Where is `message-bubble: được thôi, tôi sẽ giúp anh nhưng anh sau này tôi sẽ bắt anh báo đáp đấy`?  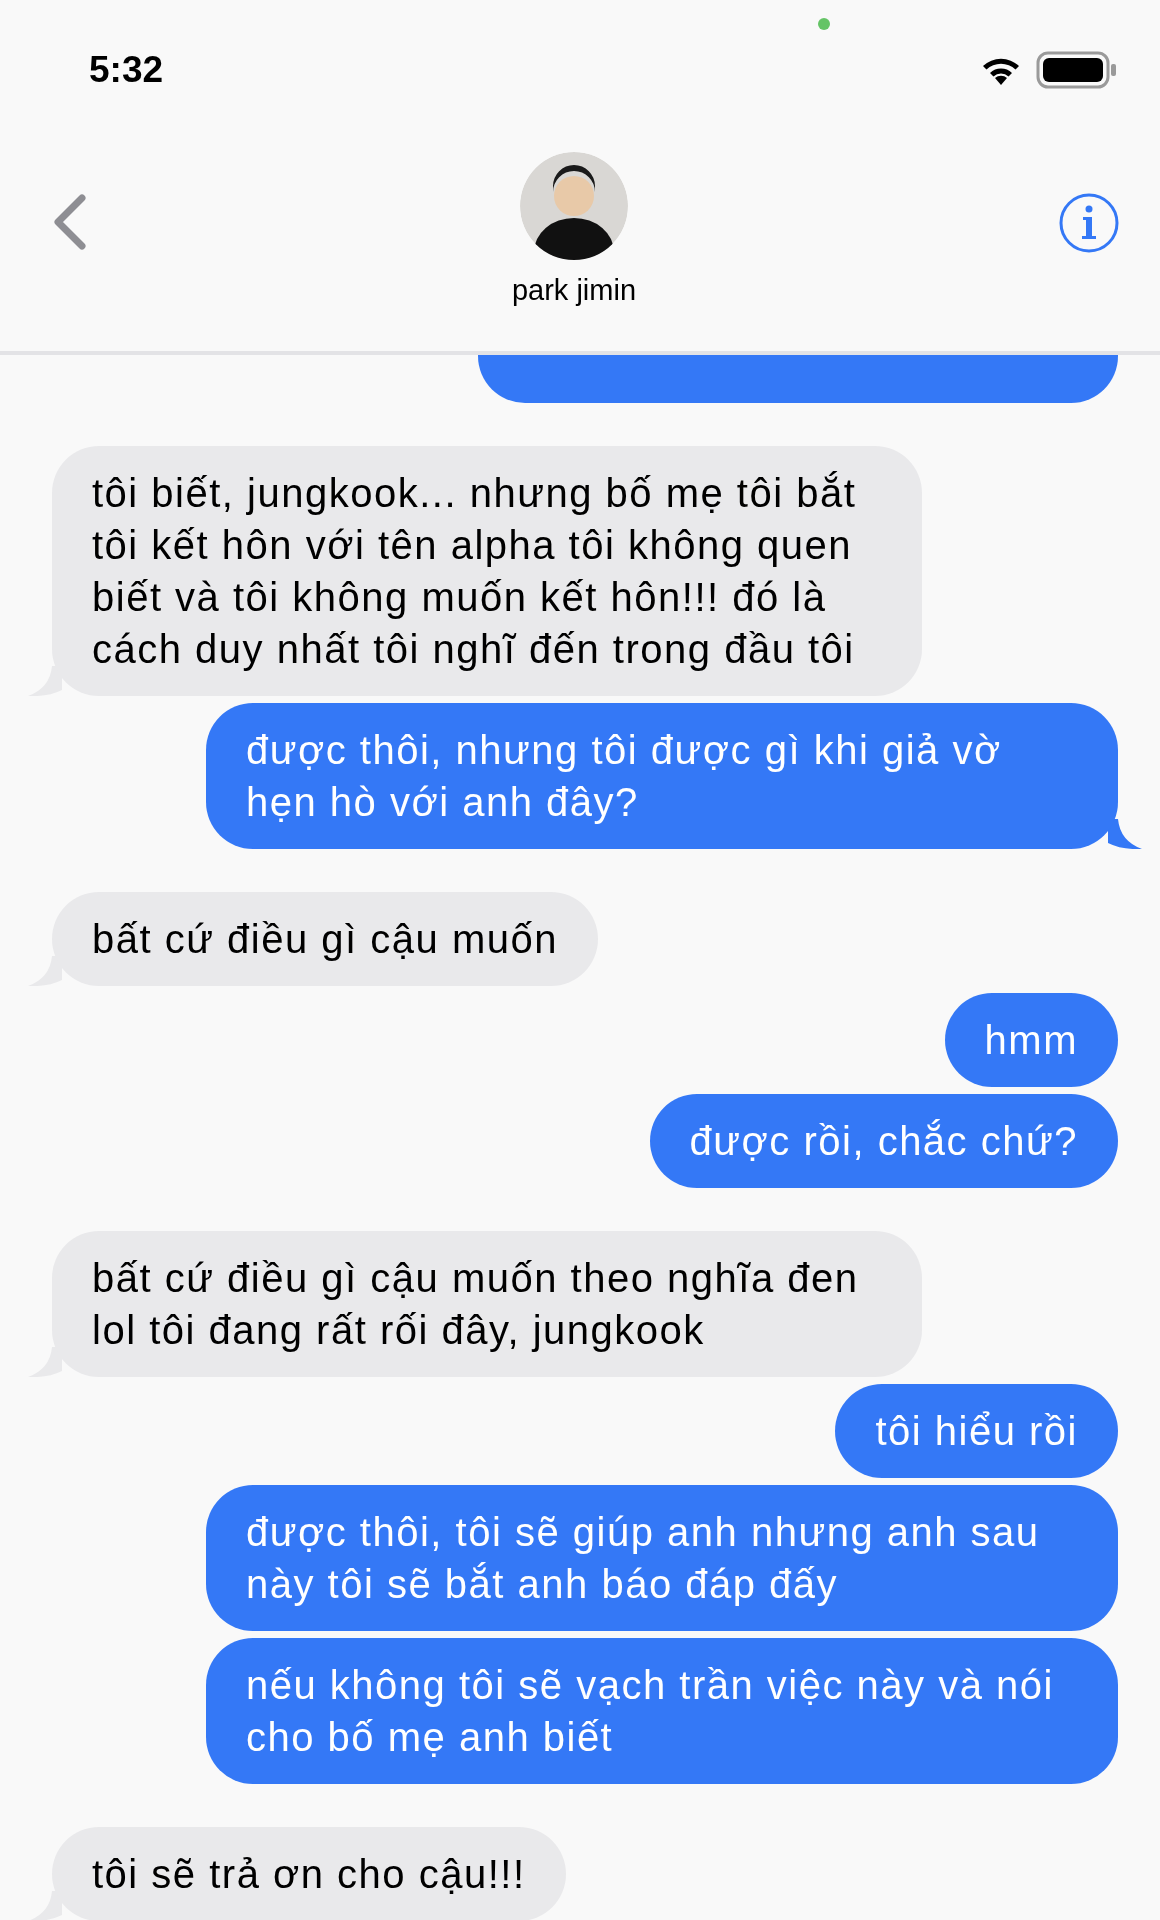
message-bubble: được thôi, tôi sẽ giúp anh nhưng anh sau này tôi sẽ bắt anh báo đáp đấy is located at coordinates (662, 1558).